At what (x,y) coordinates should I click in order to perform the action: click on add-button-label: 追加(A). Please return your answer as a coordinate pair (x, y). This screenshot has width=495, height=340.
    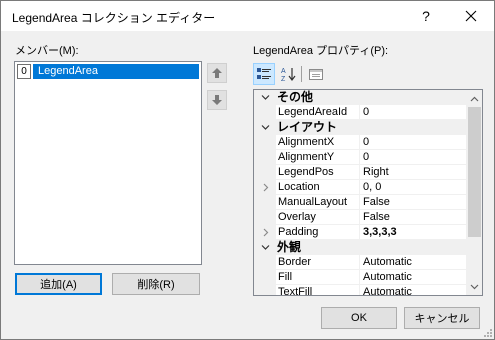
    Looking at the image, I should click on (58, 285).